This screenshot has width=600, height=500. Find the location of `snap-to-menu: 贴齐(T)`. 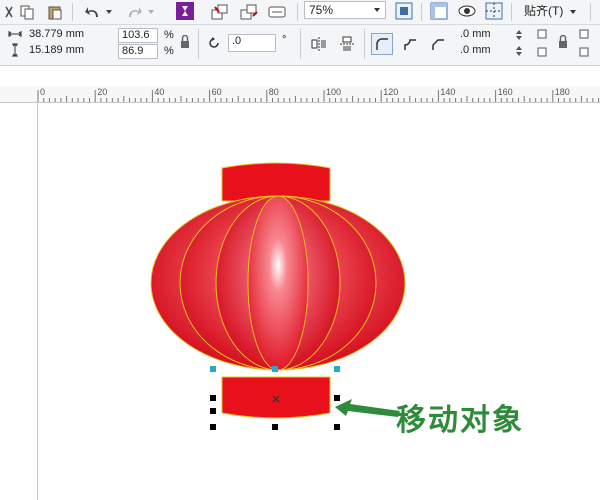

snap-to-menu: 贴齐(T) is located at coordinates (543, 11).